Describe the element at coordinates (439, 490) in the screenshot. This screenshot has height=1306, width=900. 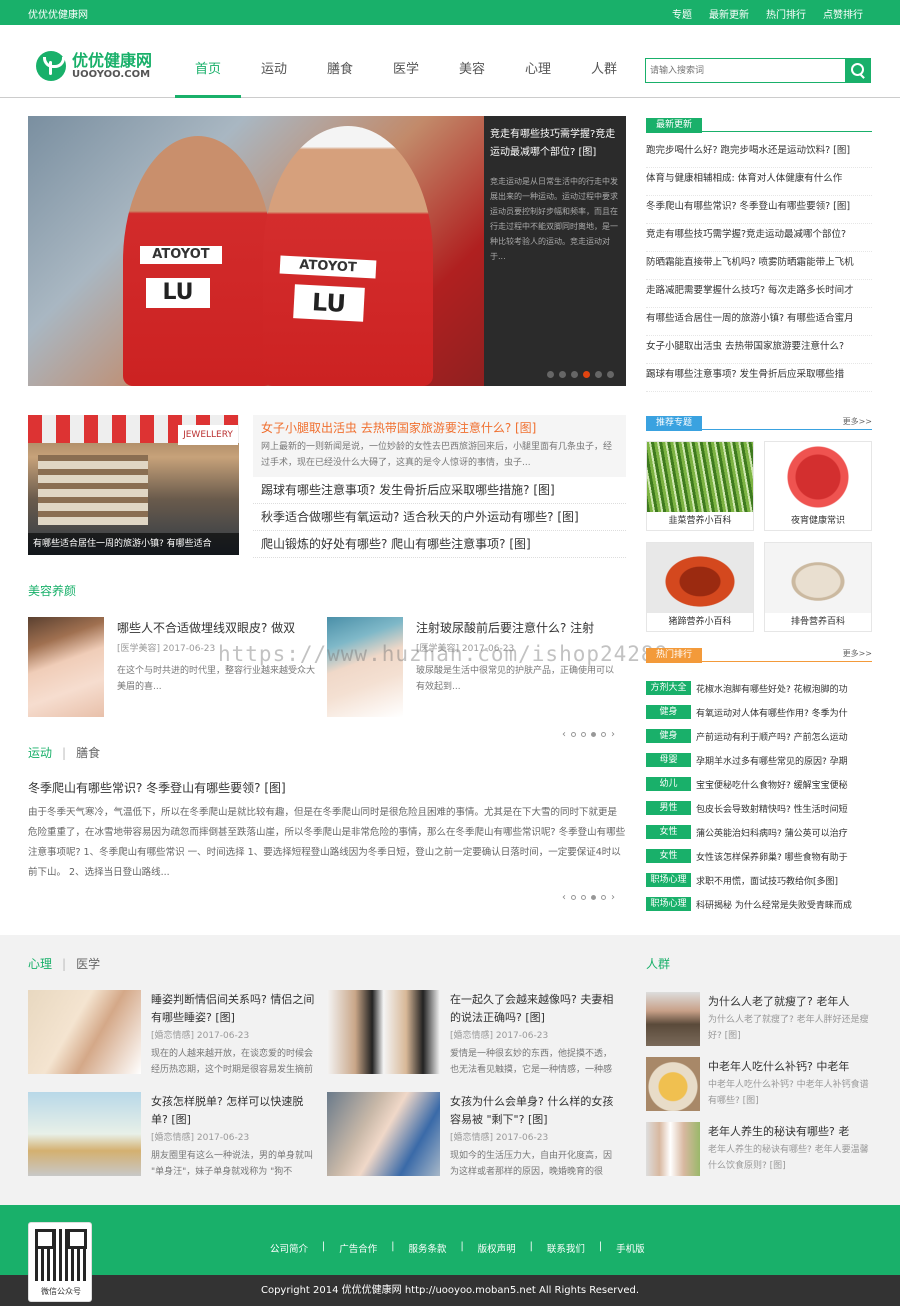
I see `feature-row: 踢球有哪些注意事项? 发生骨折后应采取哪些措施? [图]` at that location.